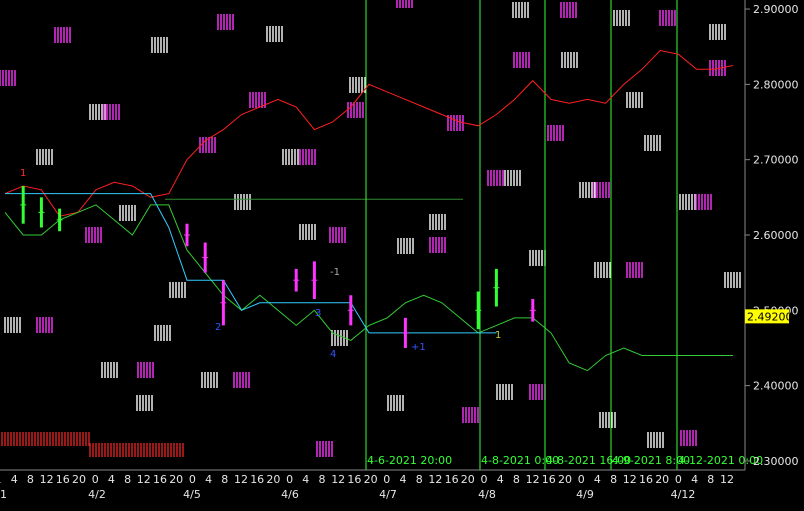 Image resolution: width=804 pixels, height=511 pixels. I want to click on vertical-marker-label: 4-6-2021 20:00, so click(409, 460).